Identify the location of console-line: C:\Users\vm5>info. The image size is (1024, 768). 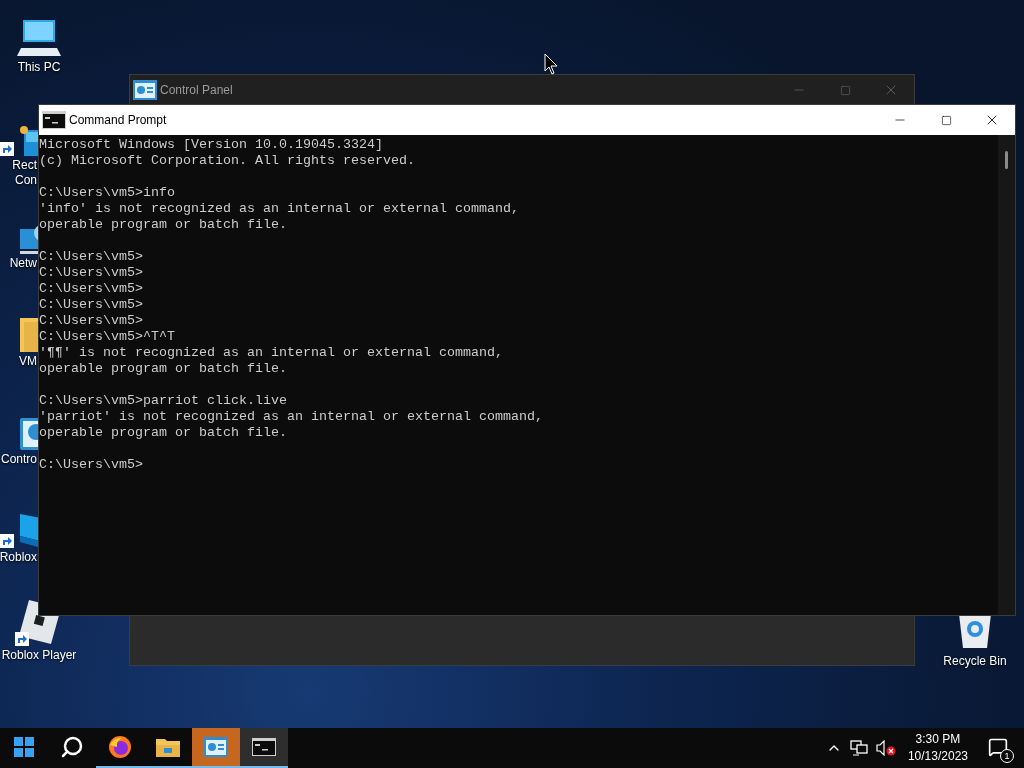
(107, 193).